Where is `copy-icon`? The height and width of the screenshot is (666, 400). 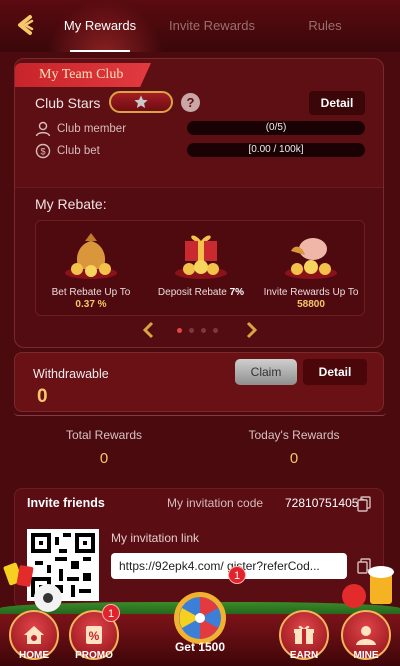
copy-icon is located at coordinates (364, 504).